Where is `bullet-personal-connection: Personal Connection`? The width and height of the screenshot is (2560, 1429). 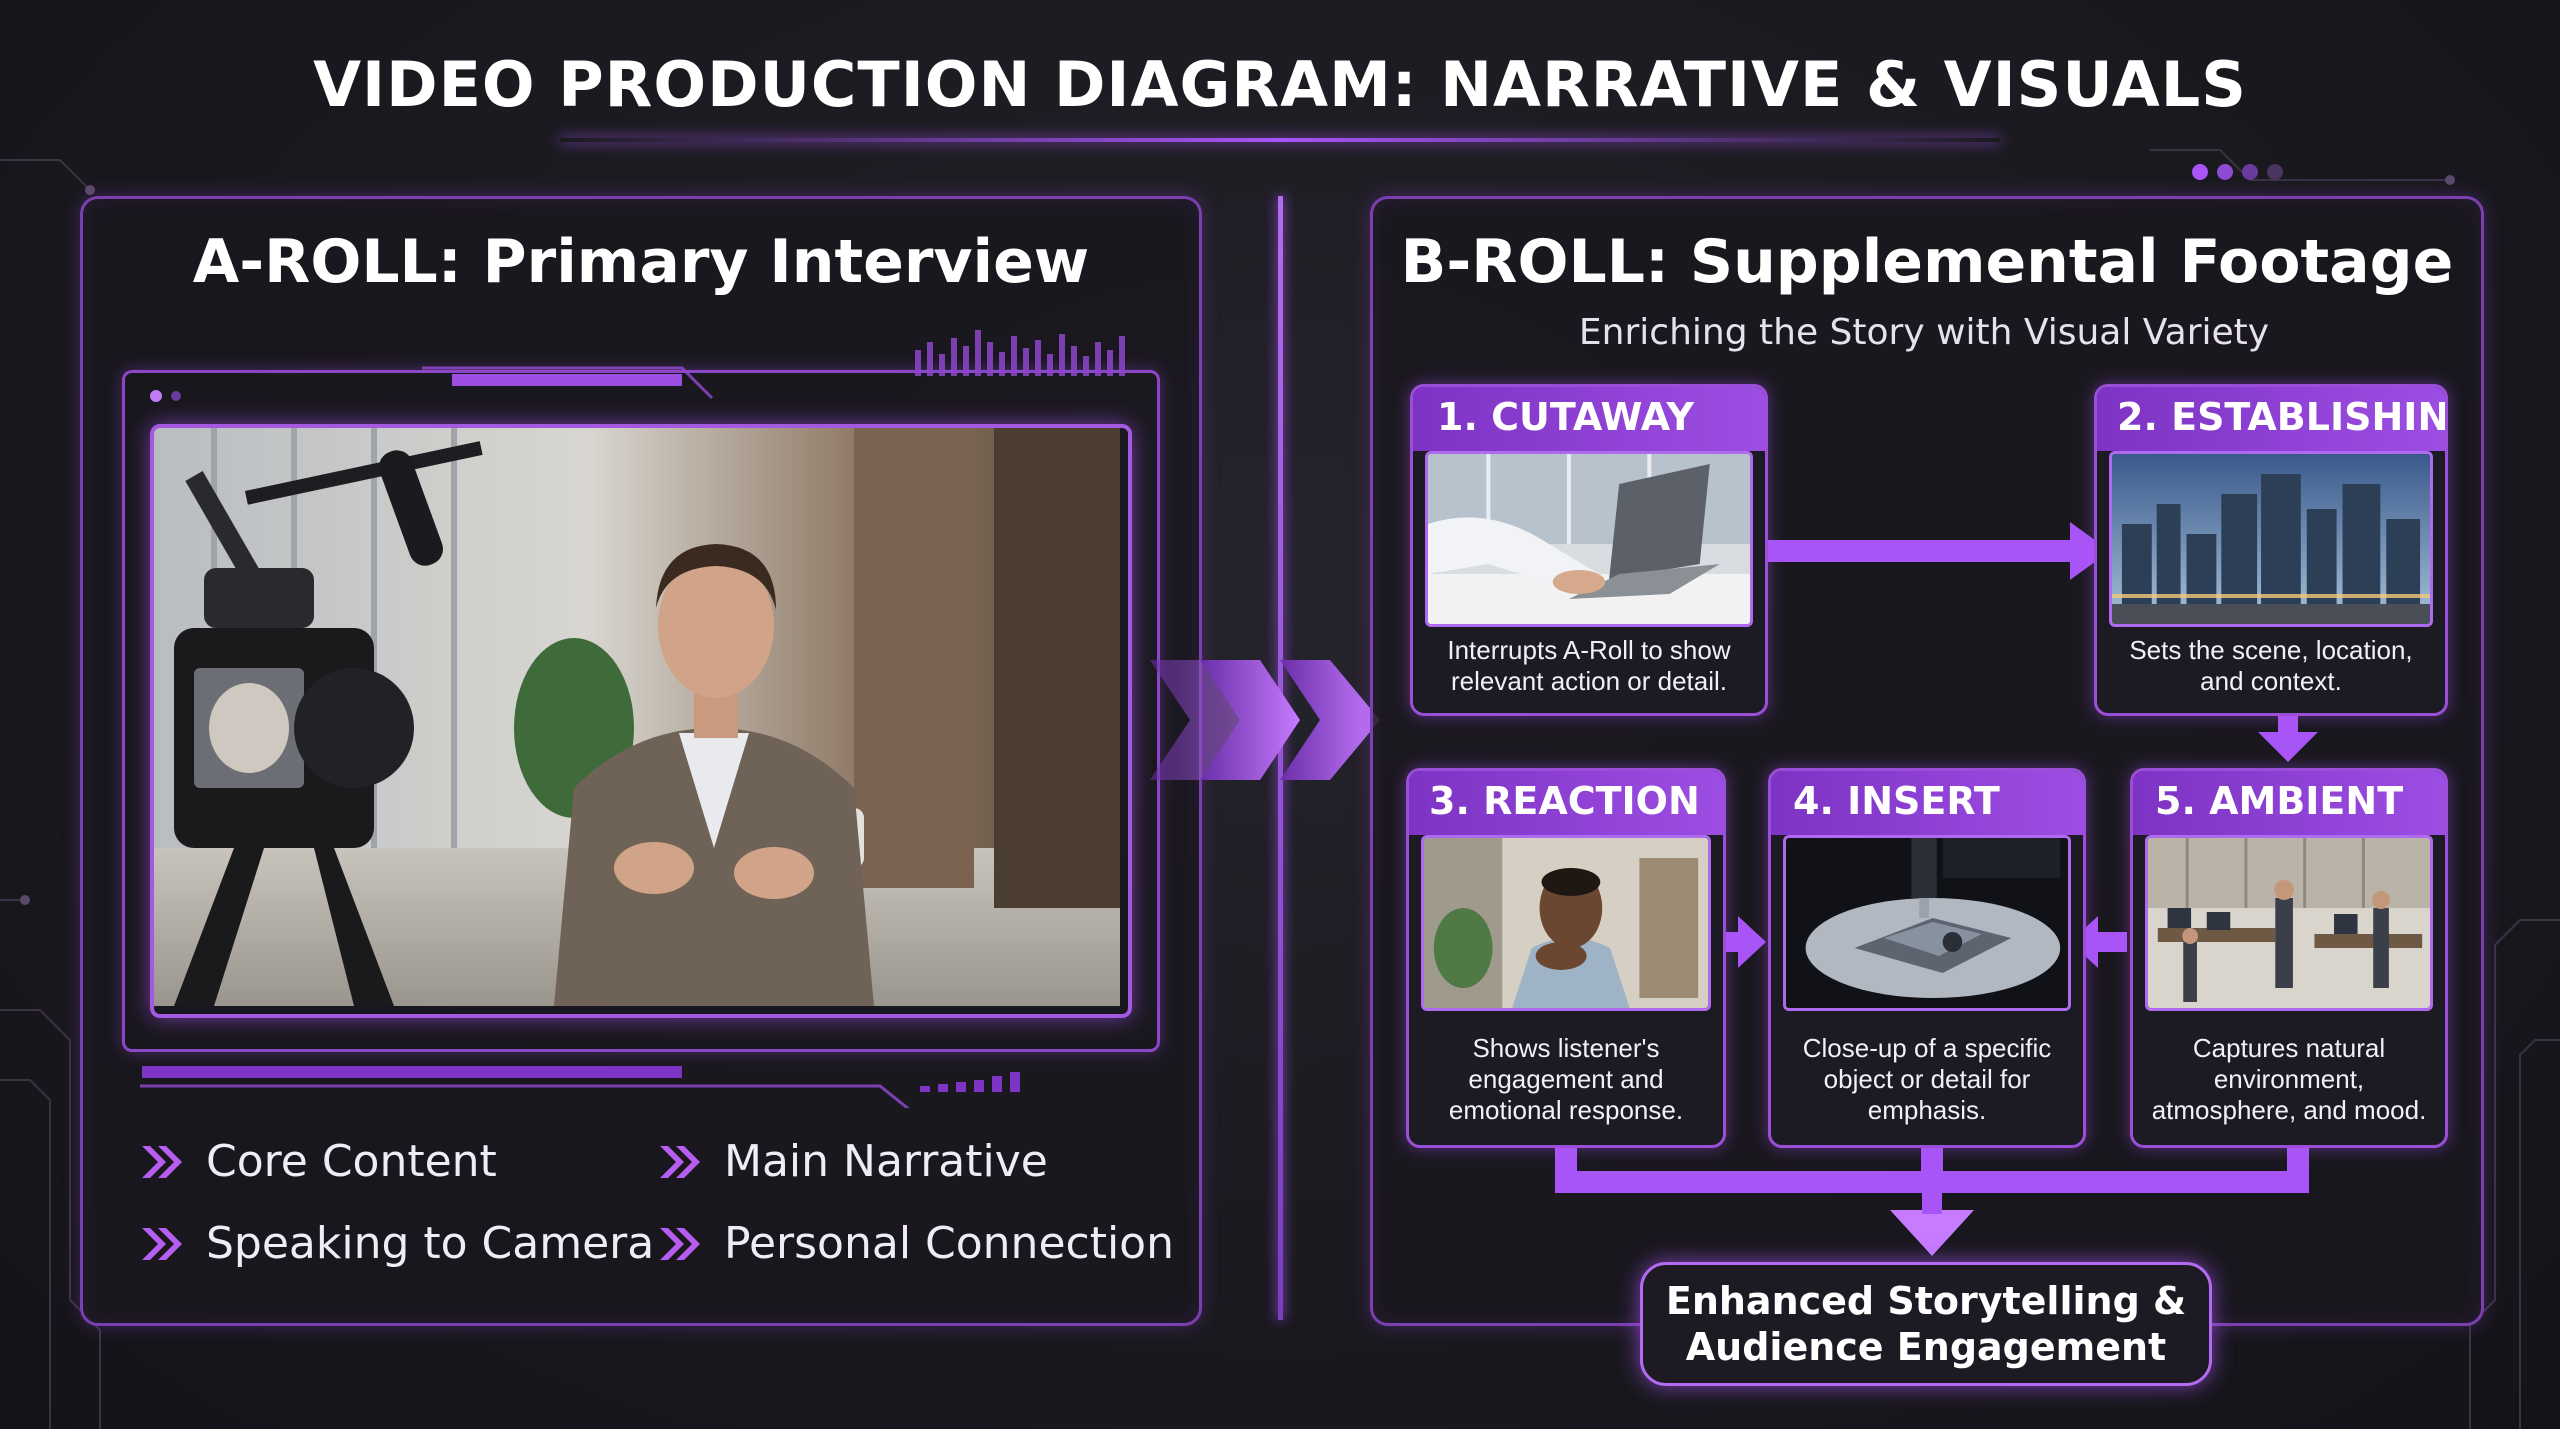 bullet-personal-connection: Personal Connection is located at coordinates (916, 1243).